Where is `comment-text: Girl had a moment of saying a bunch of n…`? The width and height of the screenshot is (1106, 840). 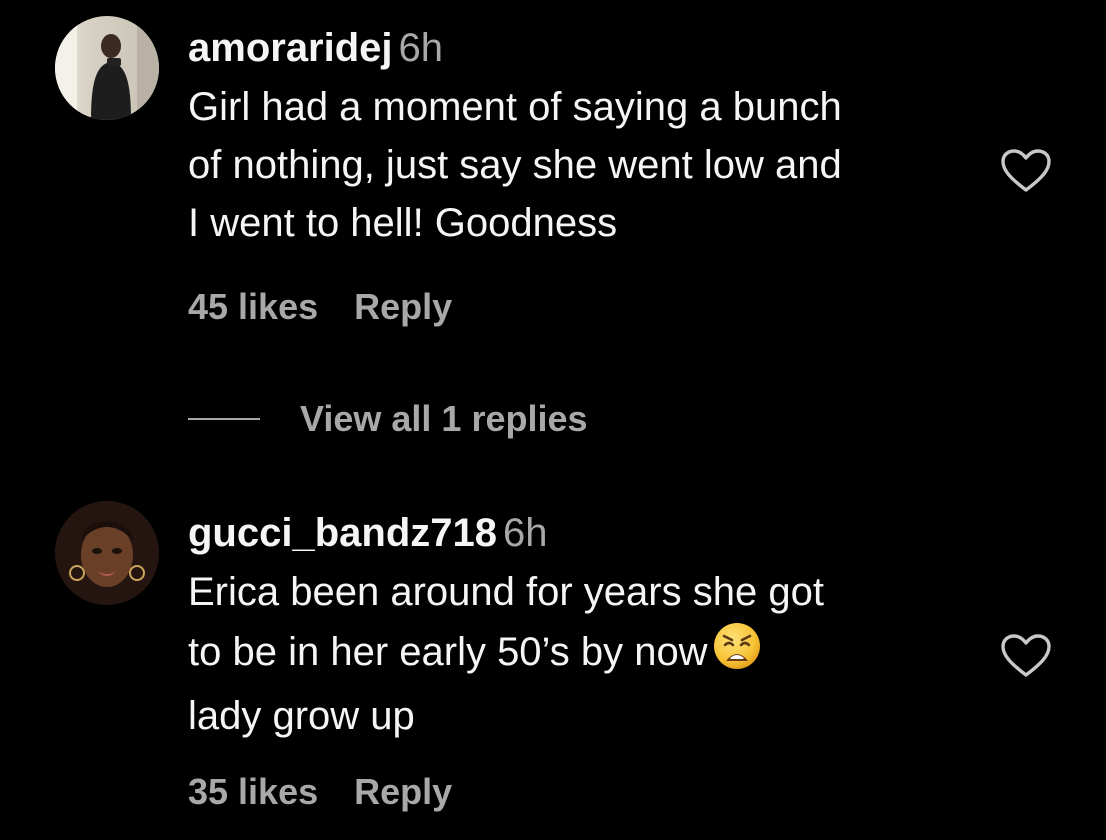
comment-text: Girl had a moment of saying a bunch of n… is located at coordinates (588, 165).